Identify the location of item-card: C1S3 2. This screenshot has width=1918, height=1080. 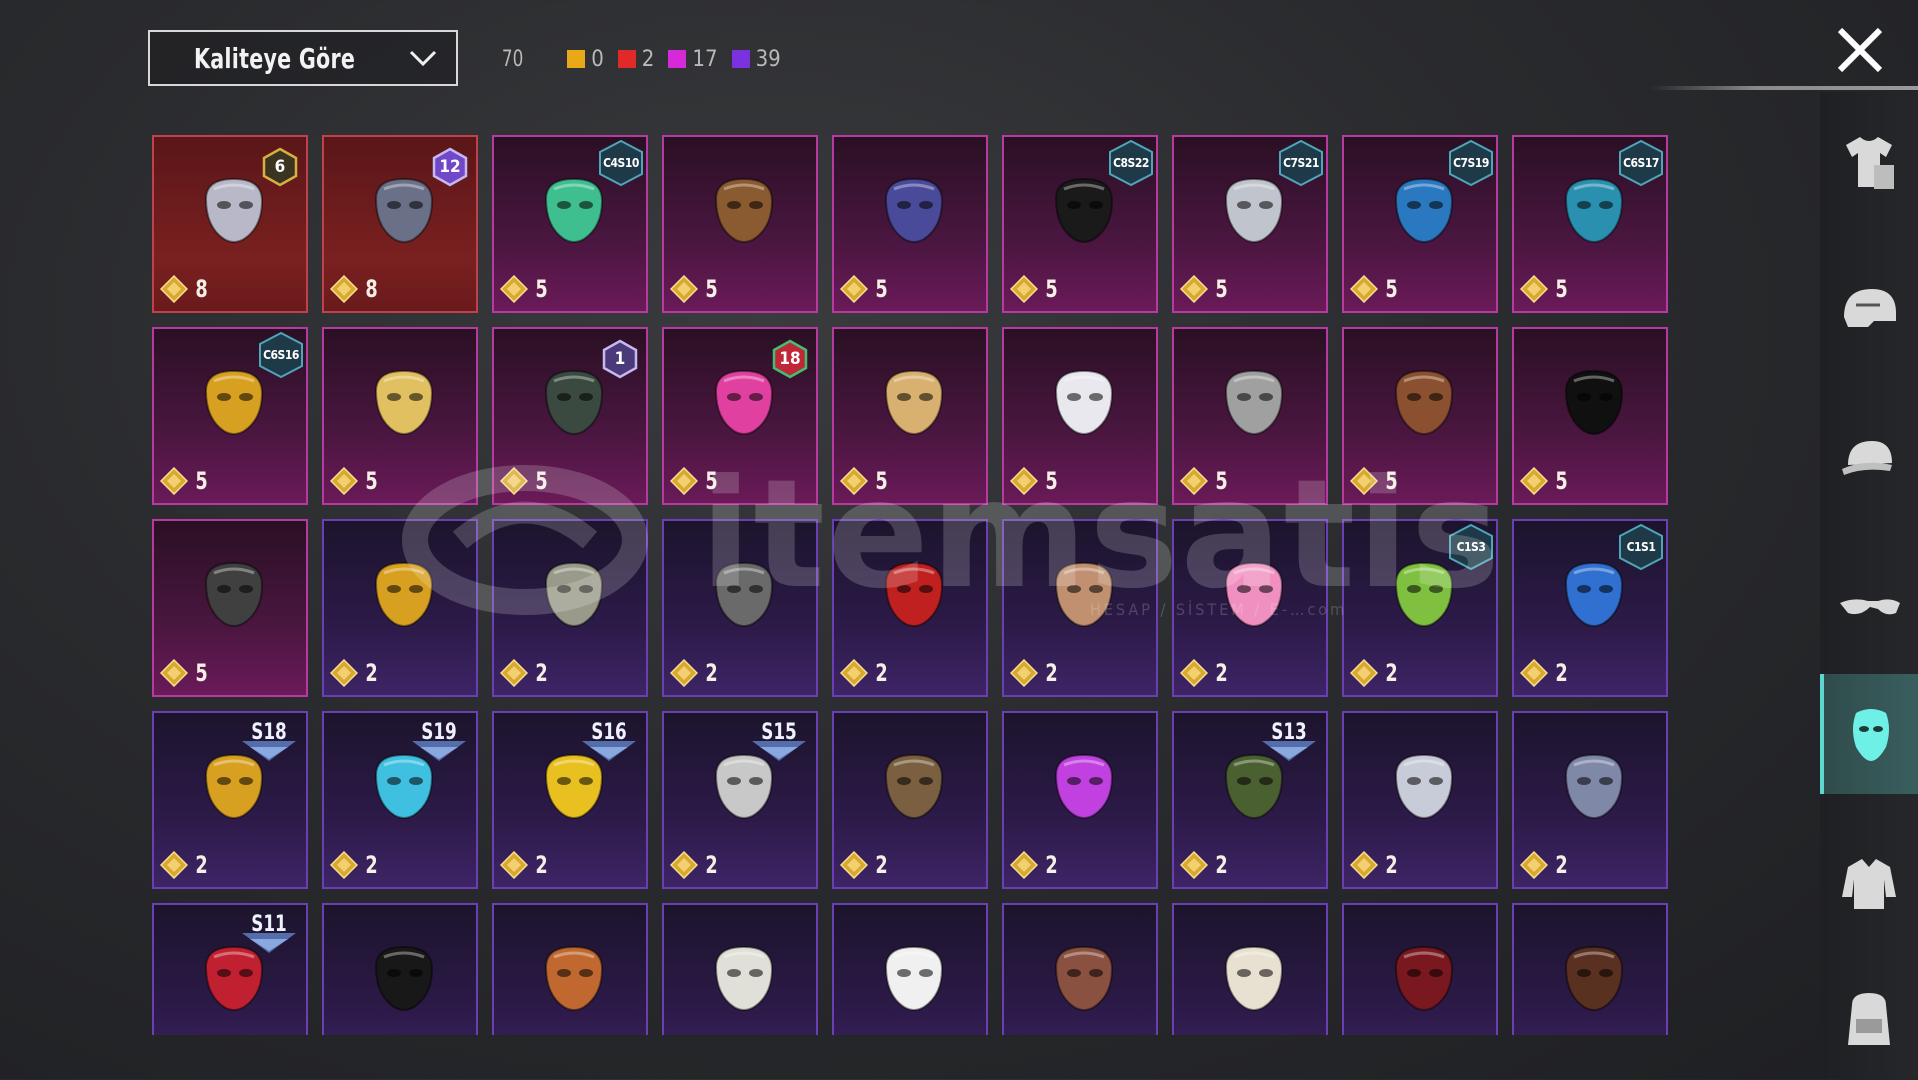
(1420, 608).